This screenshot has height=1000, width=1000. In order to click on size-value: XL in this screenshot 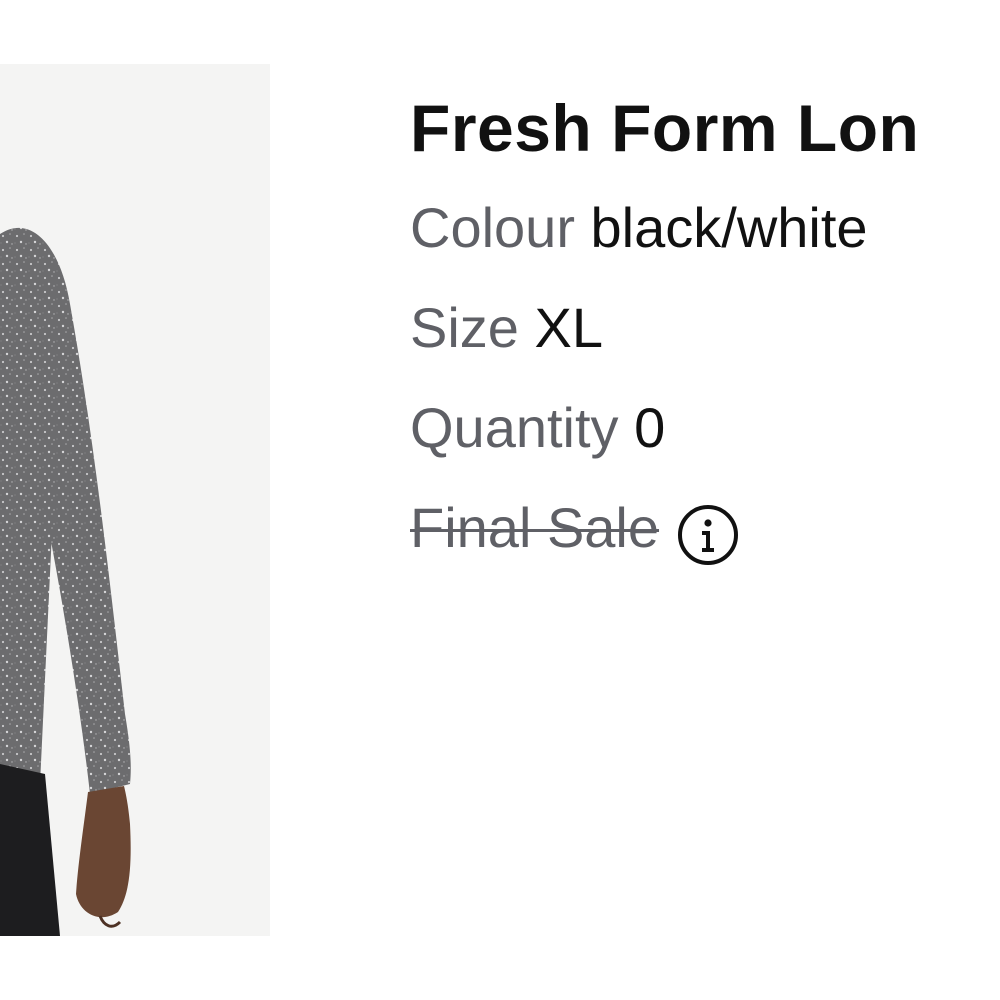, I will do `click(569, 327)`.